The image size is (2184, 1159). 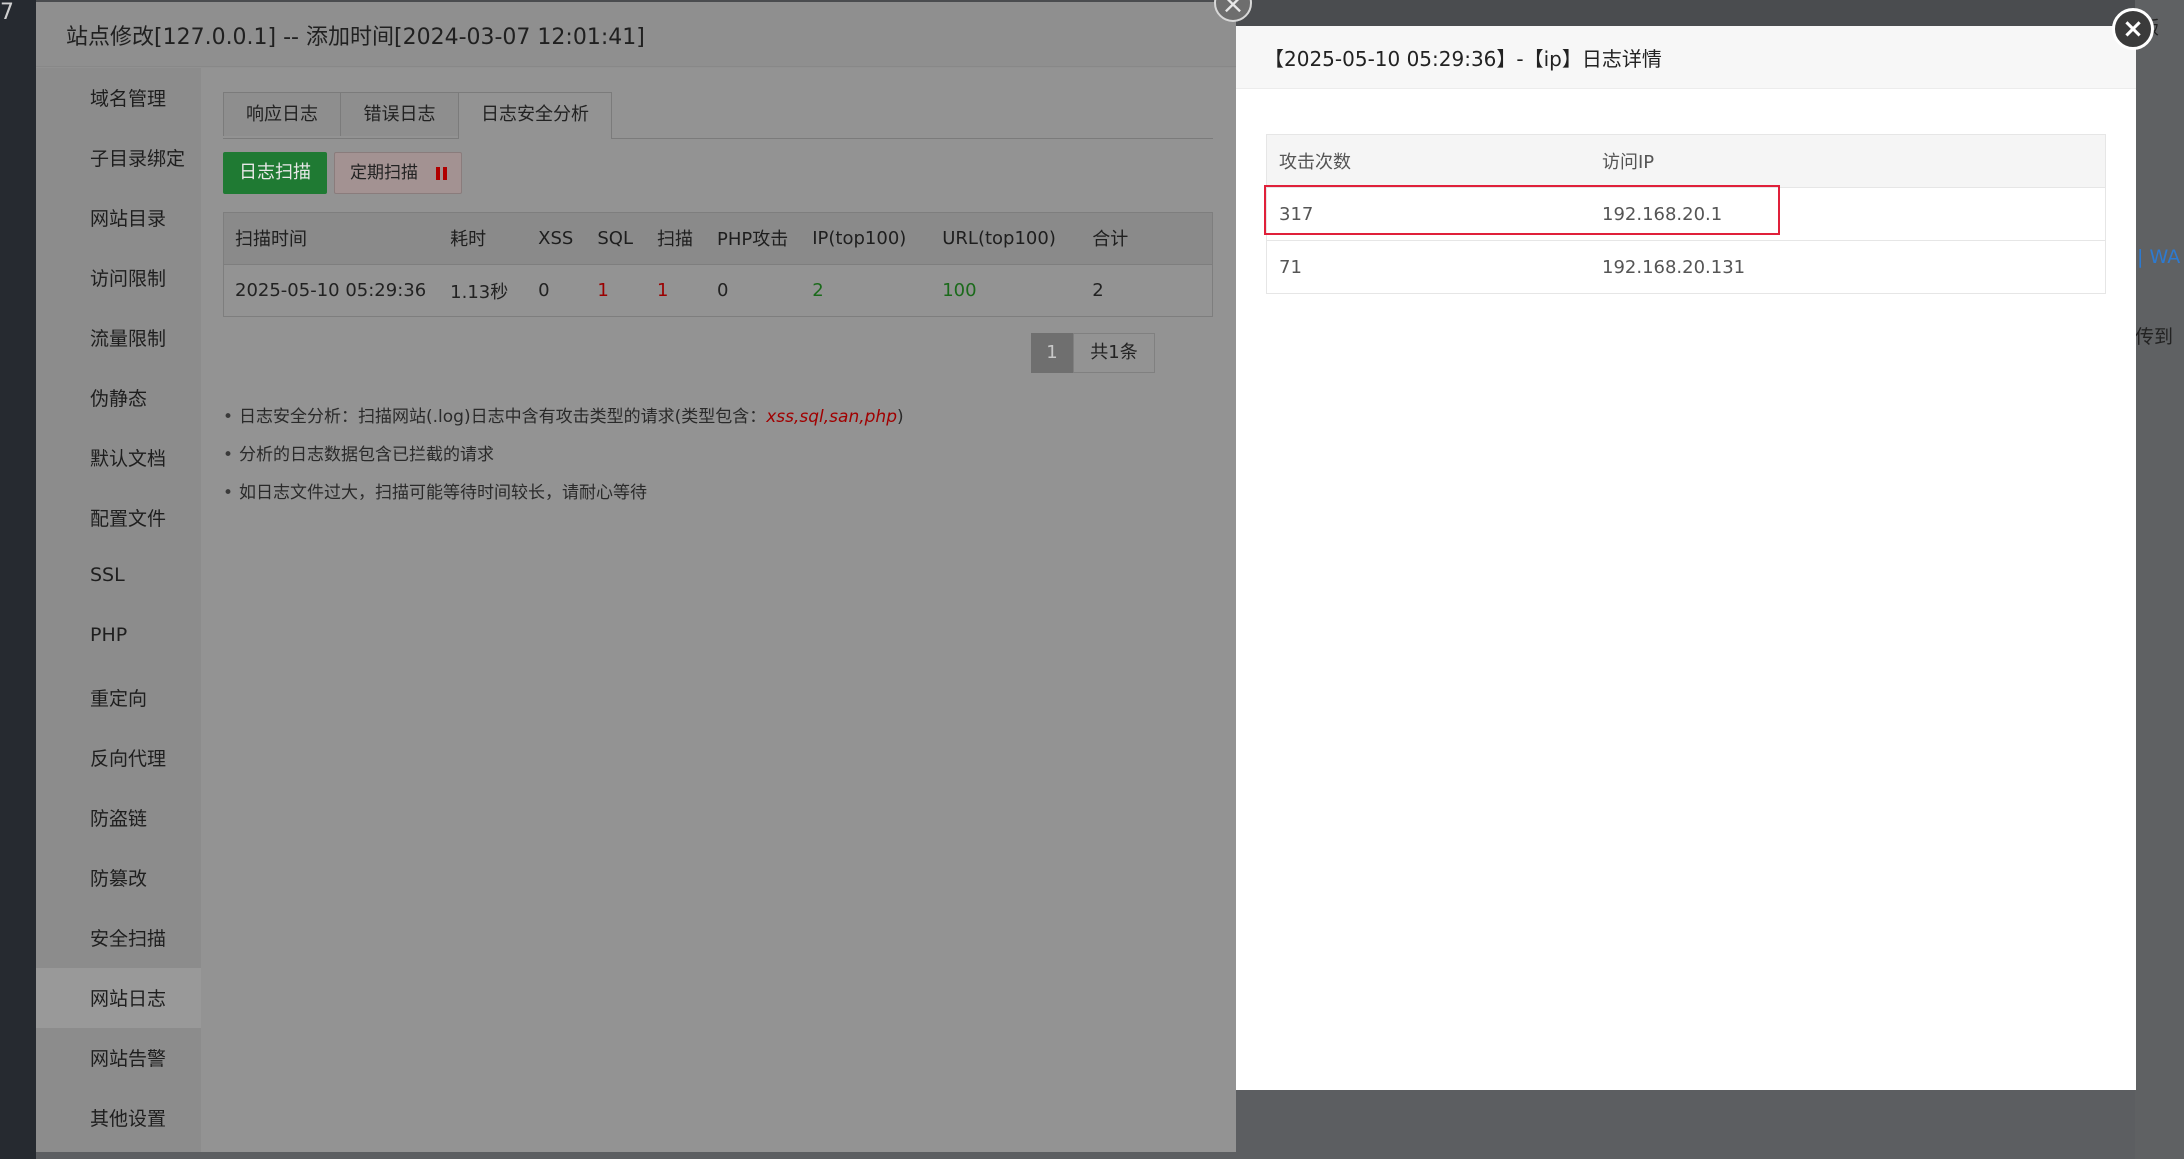 What do you see at coordinates (1005, 290) in the screenshot?
I see `cell-url-top100: 100` at bounding box center [1005, 290].